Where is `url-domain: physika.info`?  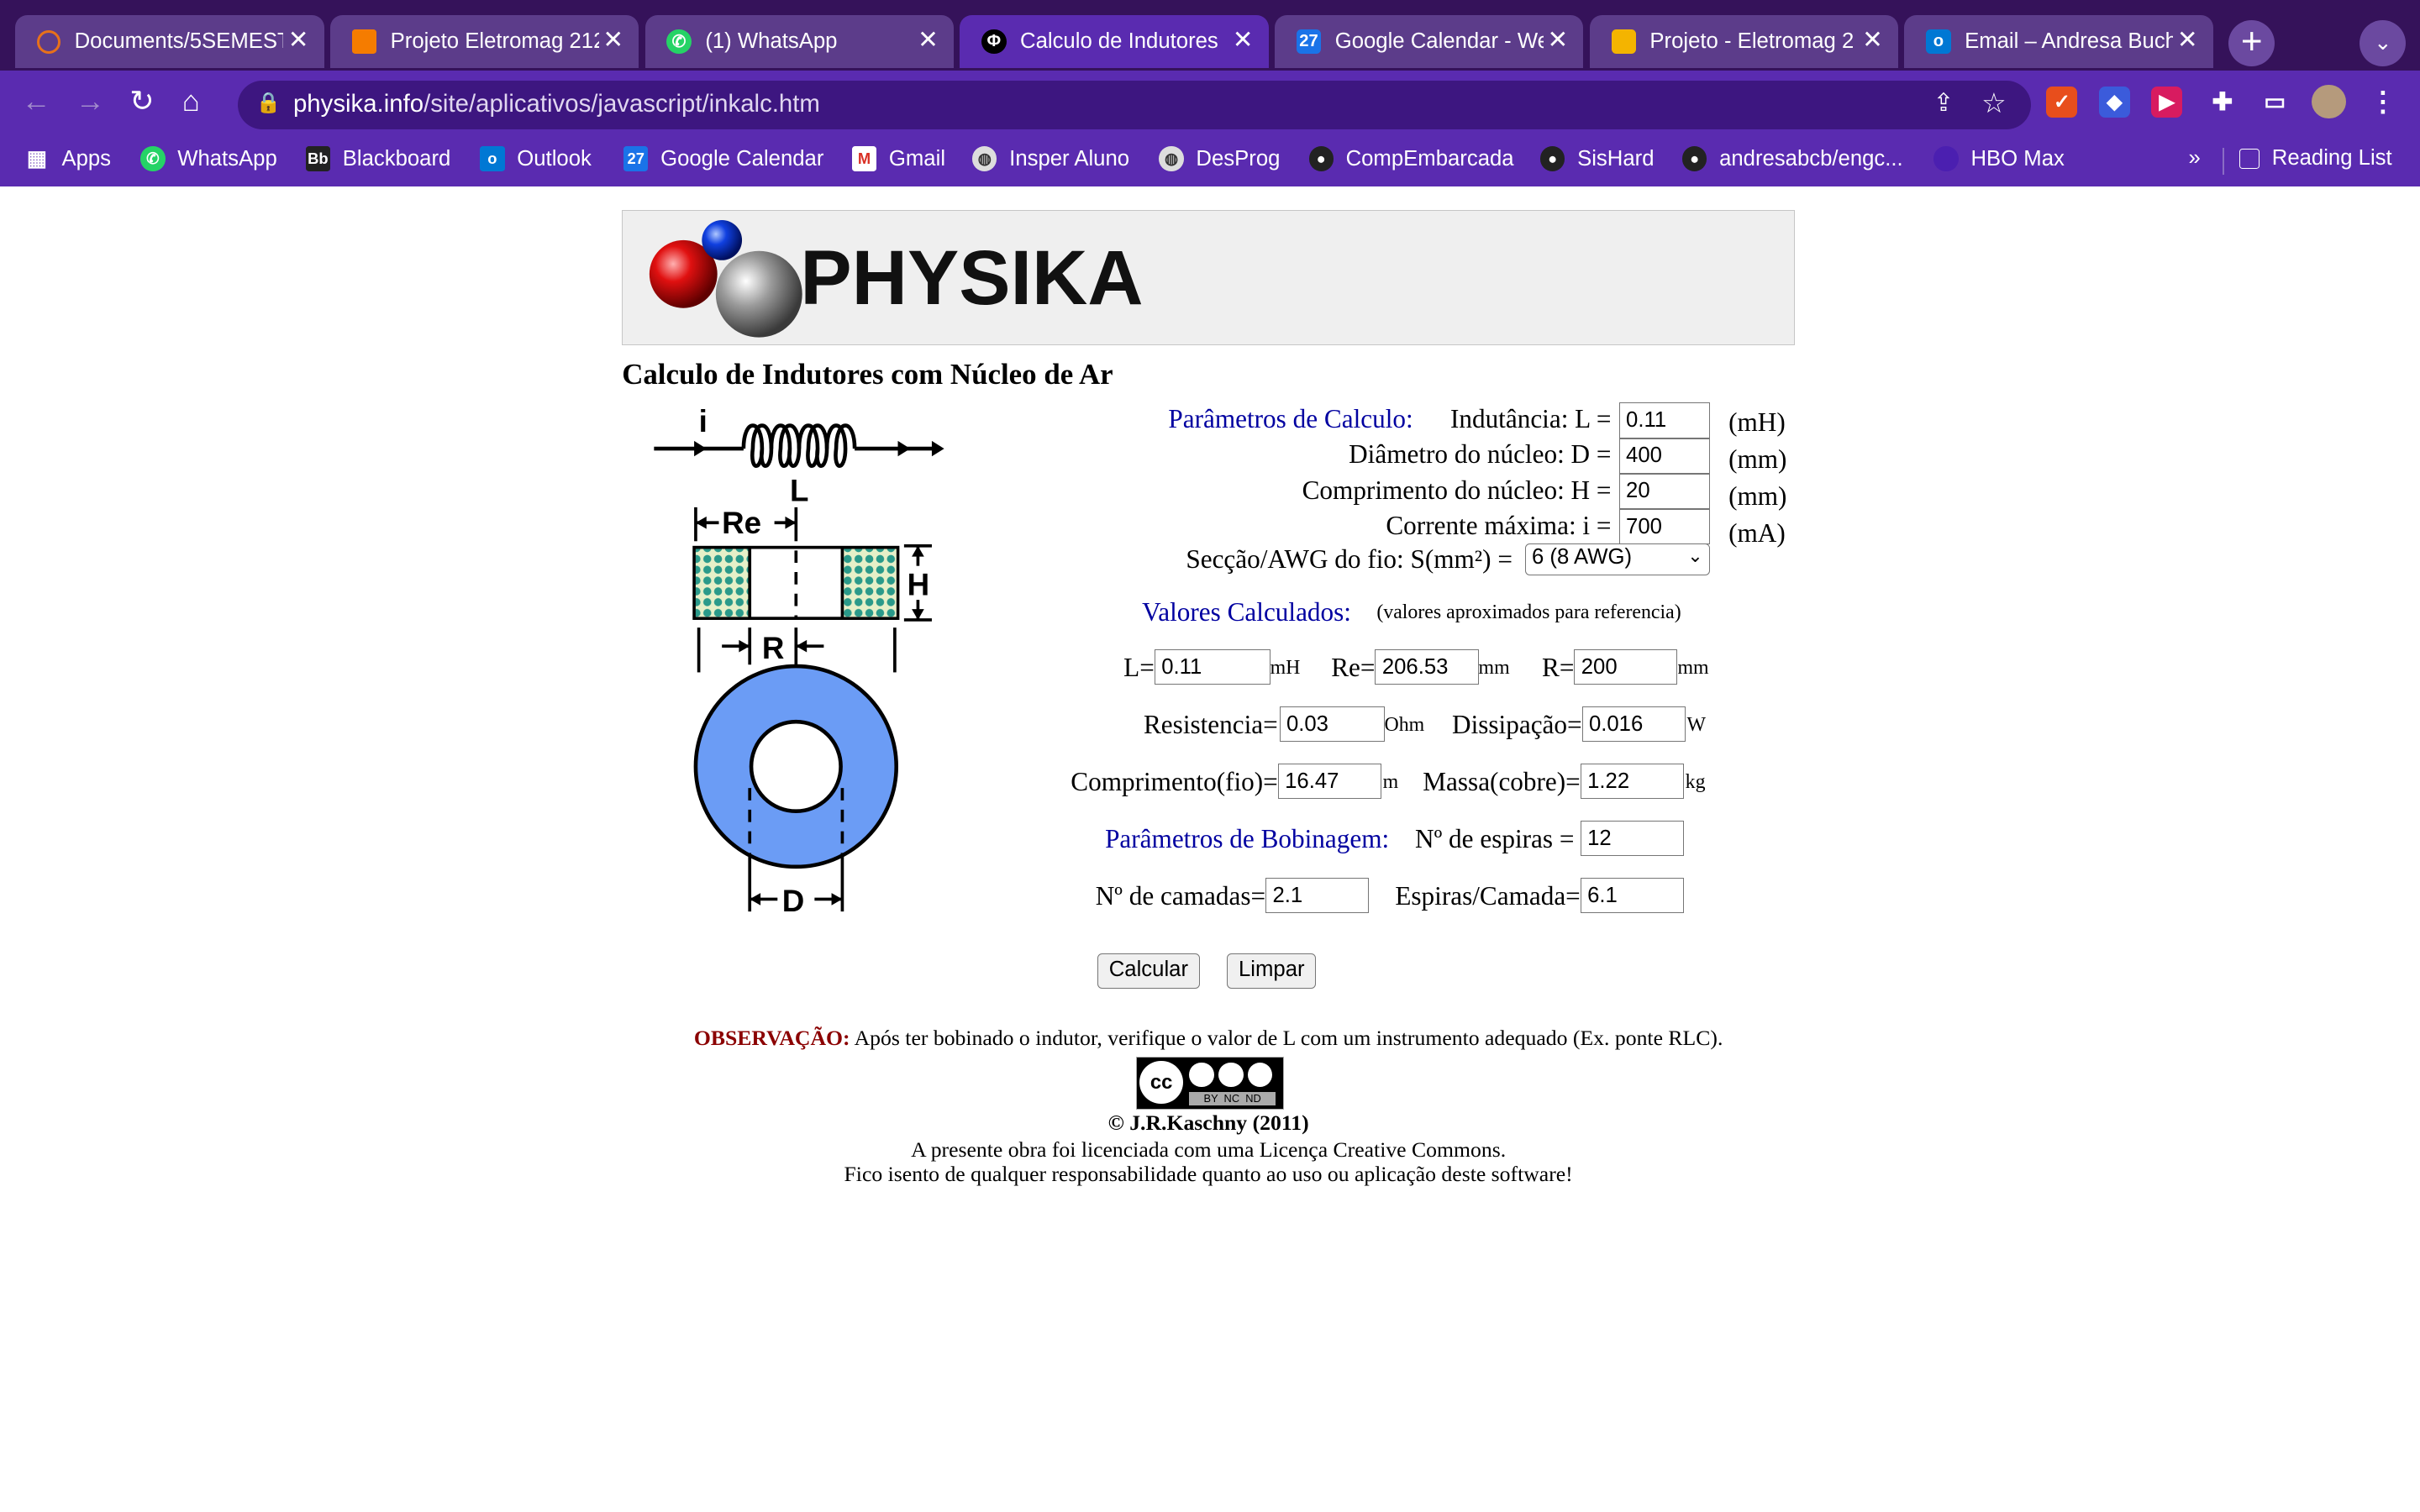 url-domain: physika.info is located at coordinates (358, 103).